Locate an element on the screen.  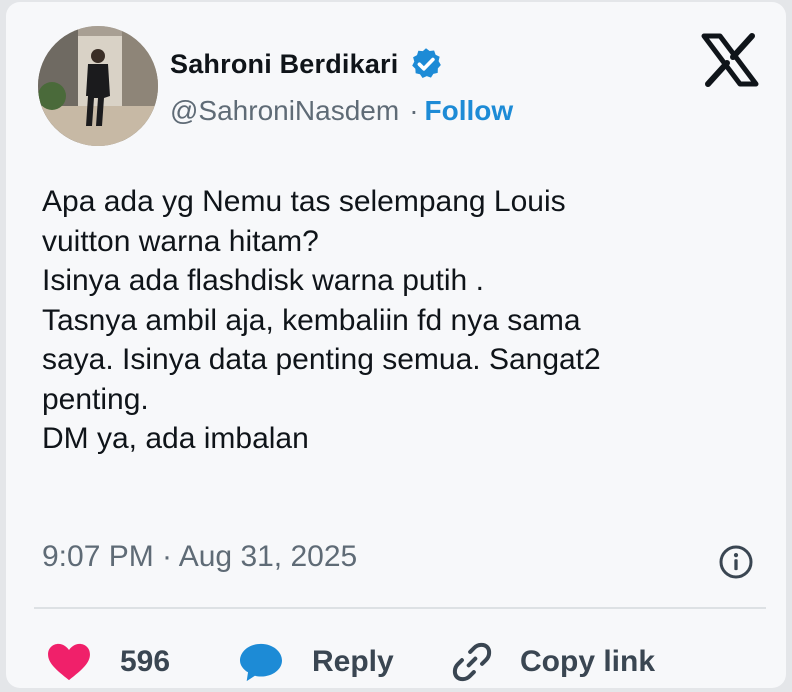
avatar-photo is located at coordinates (98, 86).